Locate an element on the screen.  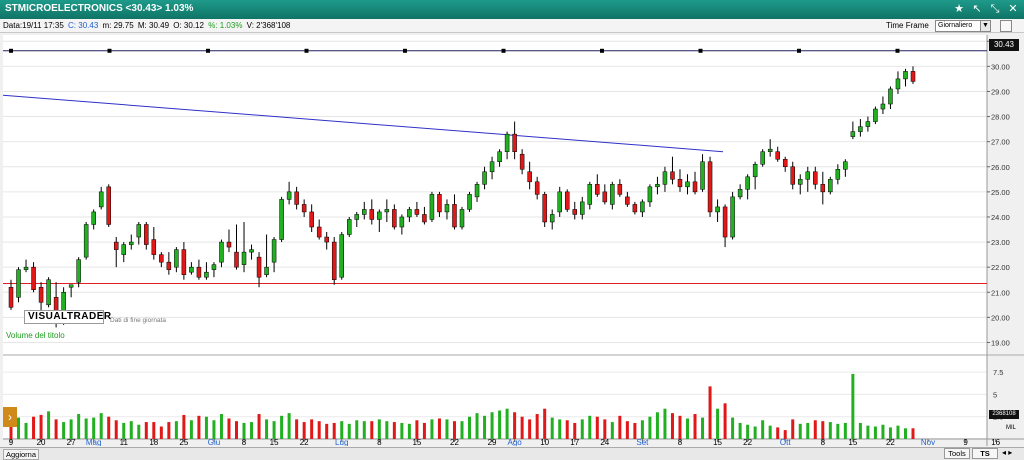
x-tick-label: 20 is located at coordinates (41, 442).